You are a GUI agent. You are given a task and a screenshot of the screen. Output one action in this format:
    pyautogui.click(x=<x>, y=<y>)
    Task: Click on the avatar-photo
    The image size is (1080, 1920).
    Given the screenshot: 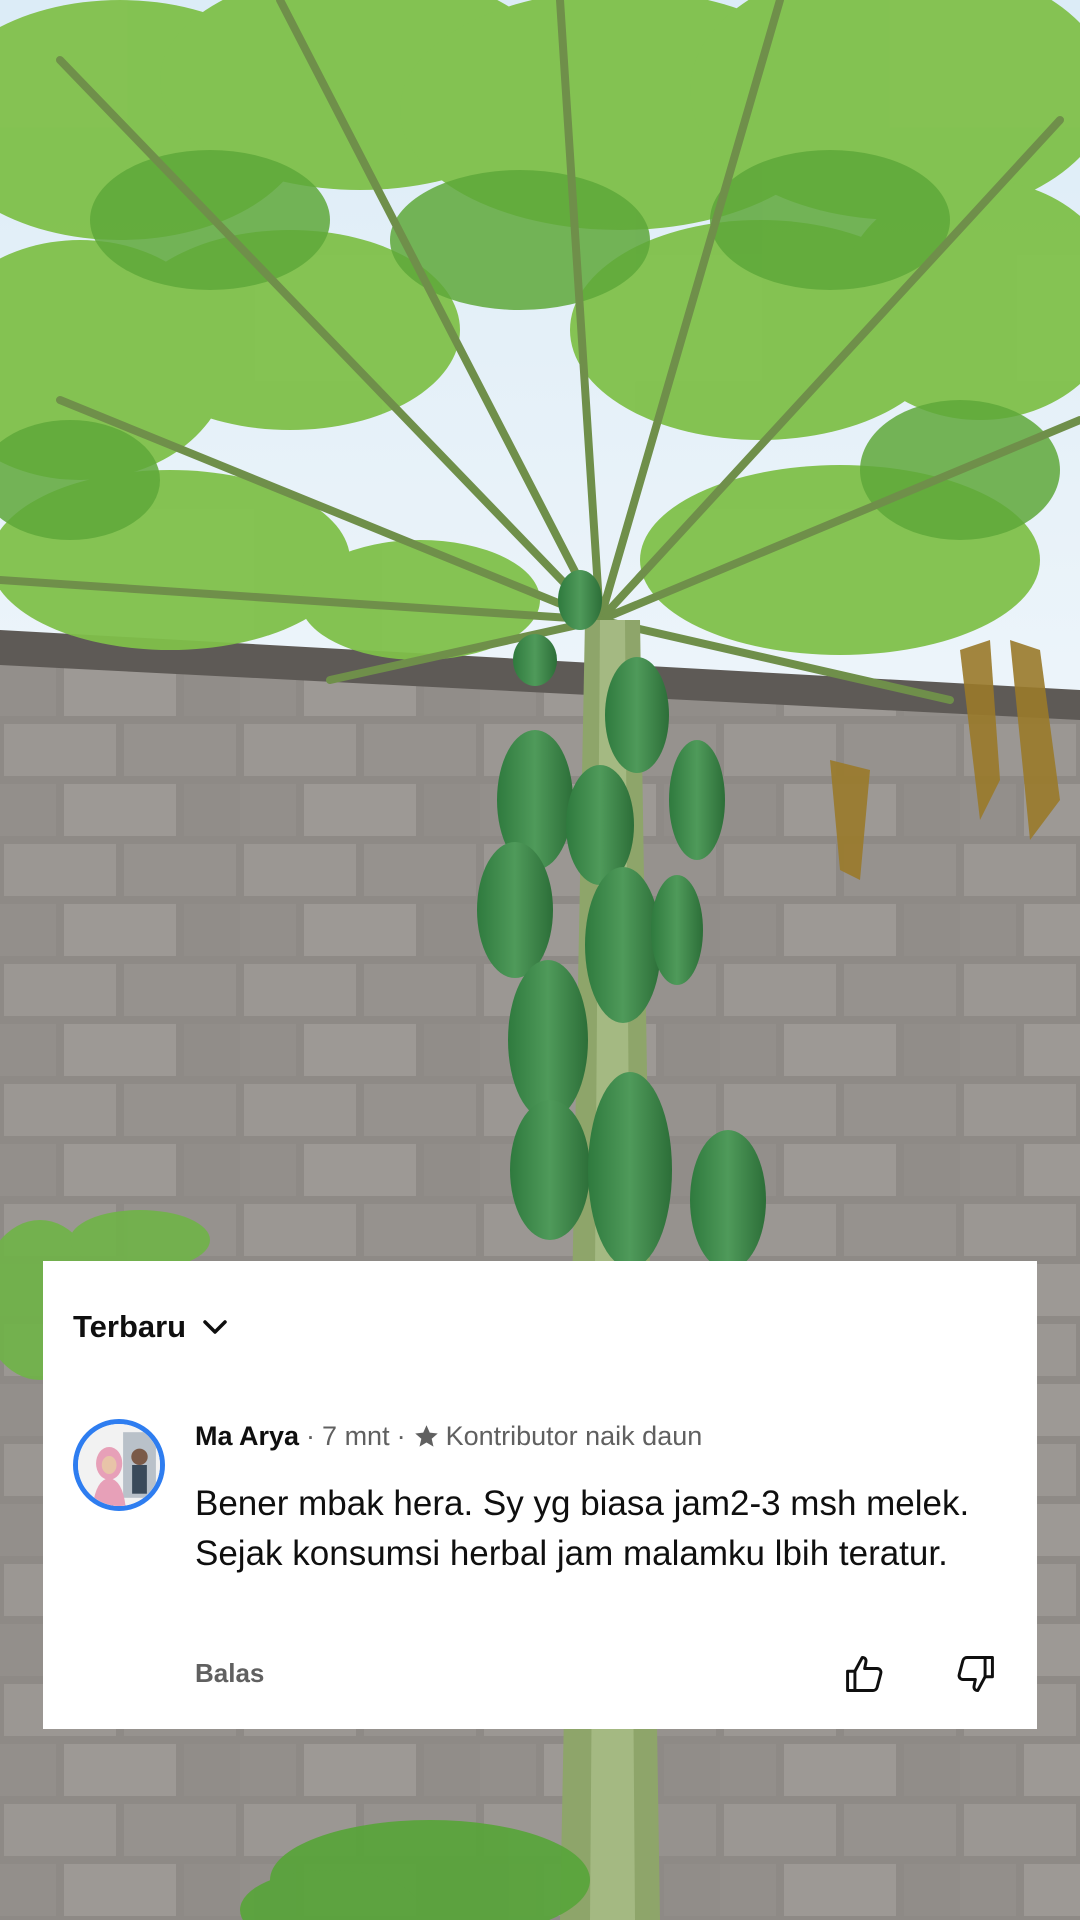 What is the action you would take?
    pyautogui.click(x=119, y=1465)
    